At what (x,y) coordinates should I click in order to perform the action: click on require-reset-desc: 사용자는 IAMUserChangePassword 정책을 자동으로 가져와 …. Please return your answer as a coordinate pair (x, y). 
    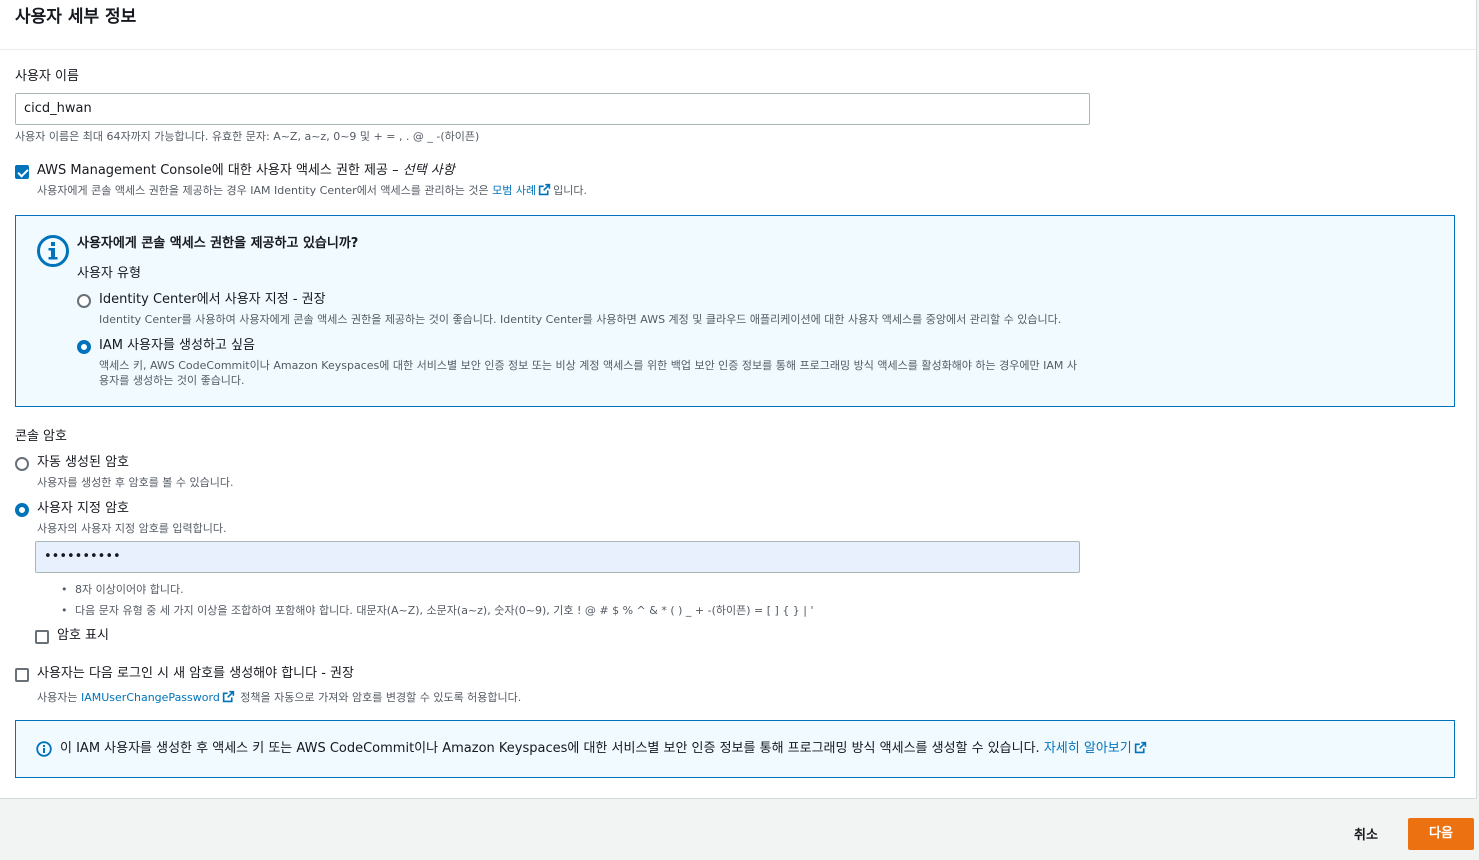
    Looking at the image, I should click on (279, 697).